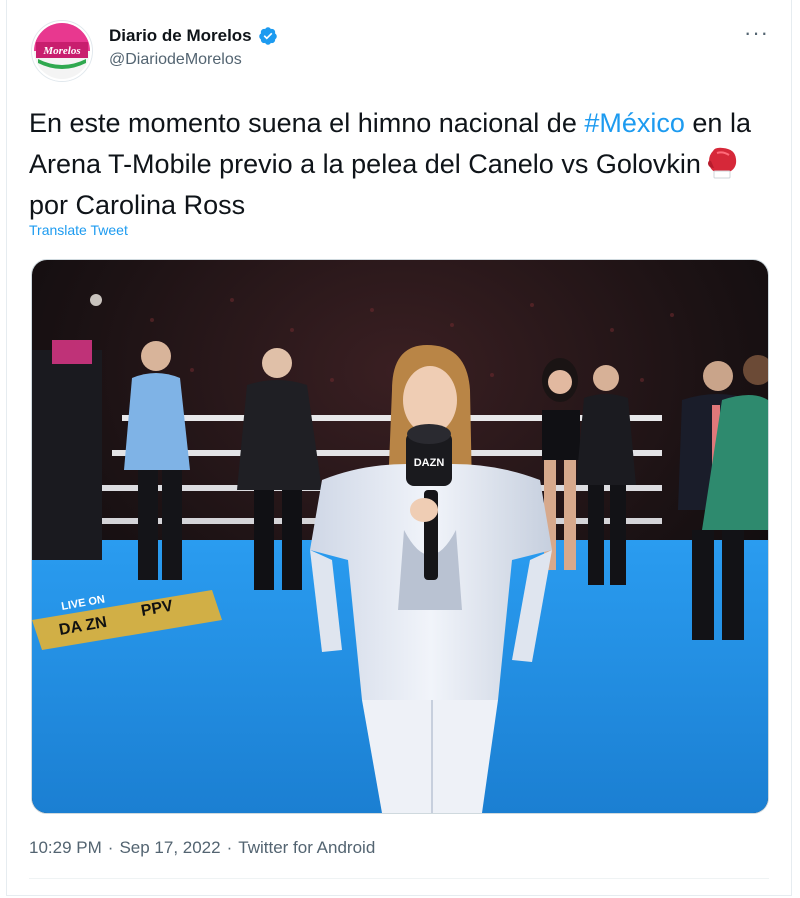  I want to click on display-name: Diario de Morelos, so click(180, 36).